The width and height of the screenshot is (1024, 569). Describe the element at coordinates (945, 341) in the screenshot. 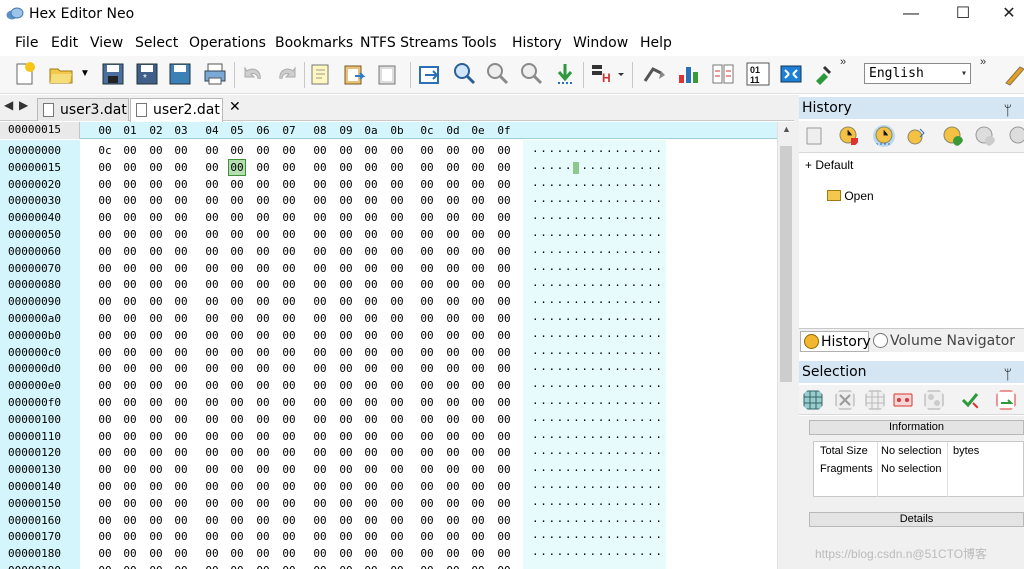

I see `tab-volume-navigator: Volume Navigator` at that location.